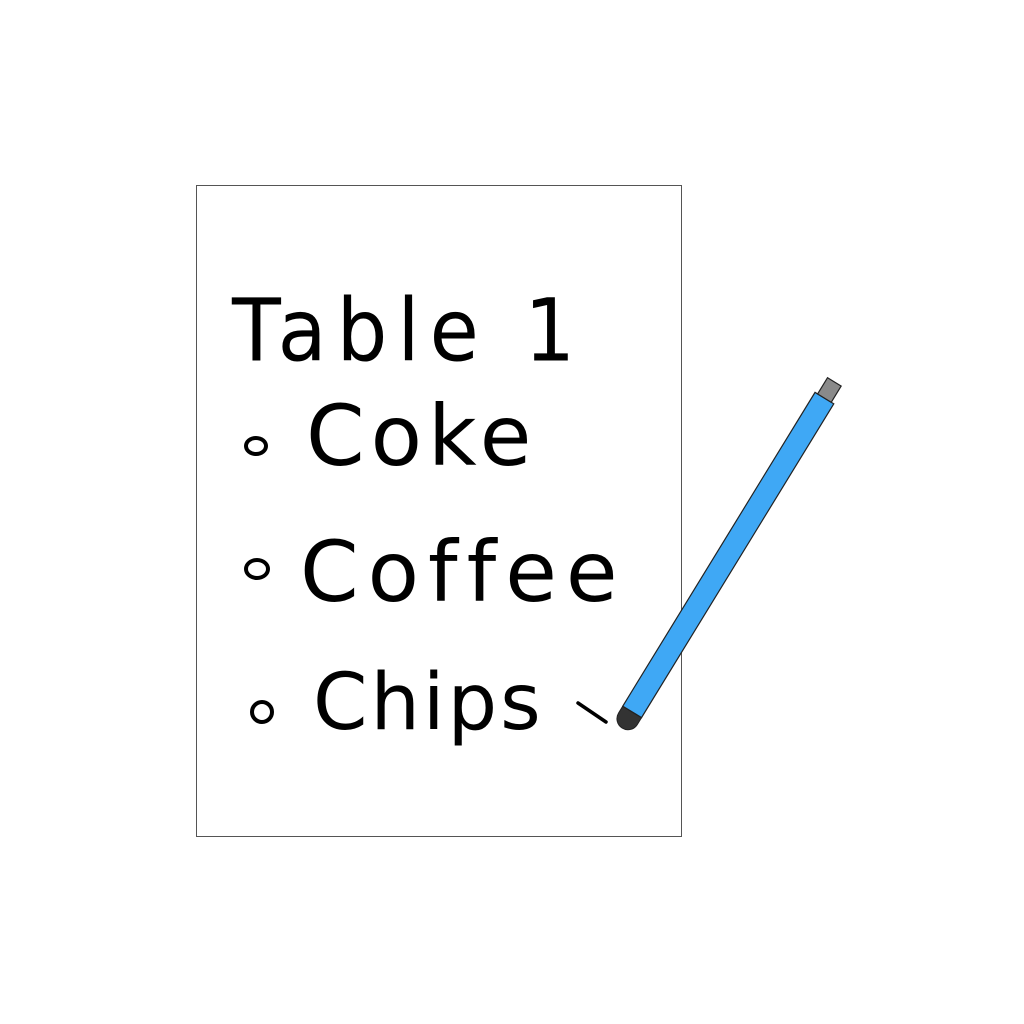  I want to click on pen-body, so click(728, 555).